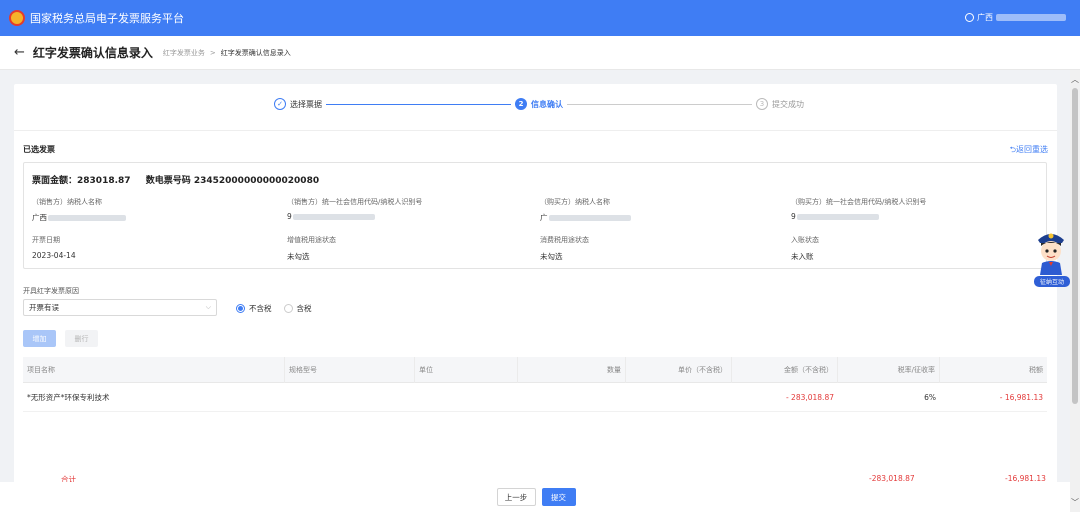  I want to click on check-circle-icon: ✓, so click(280, 104).